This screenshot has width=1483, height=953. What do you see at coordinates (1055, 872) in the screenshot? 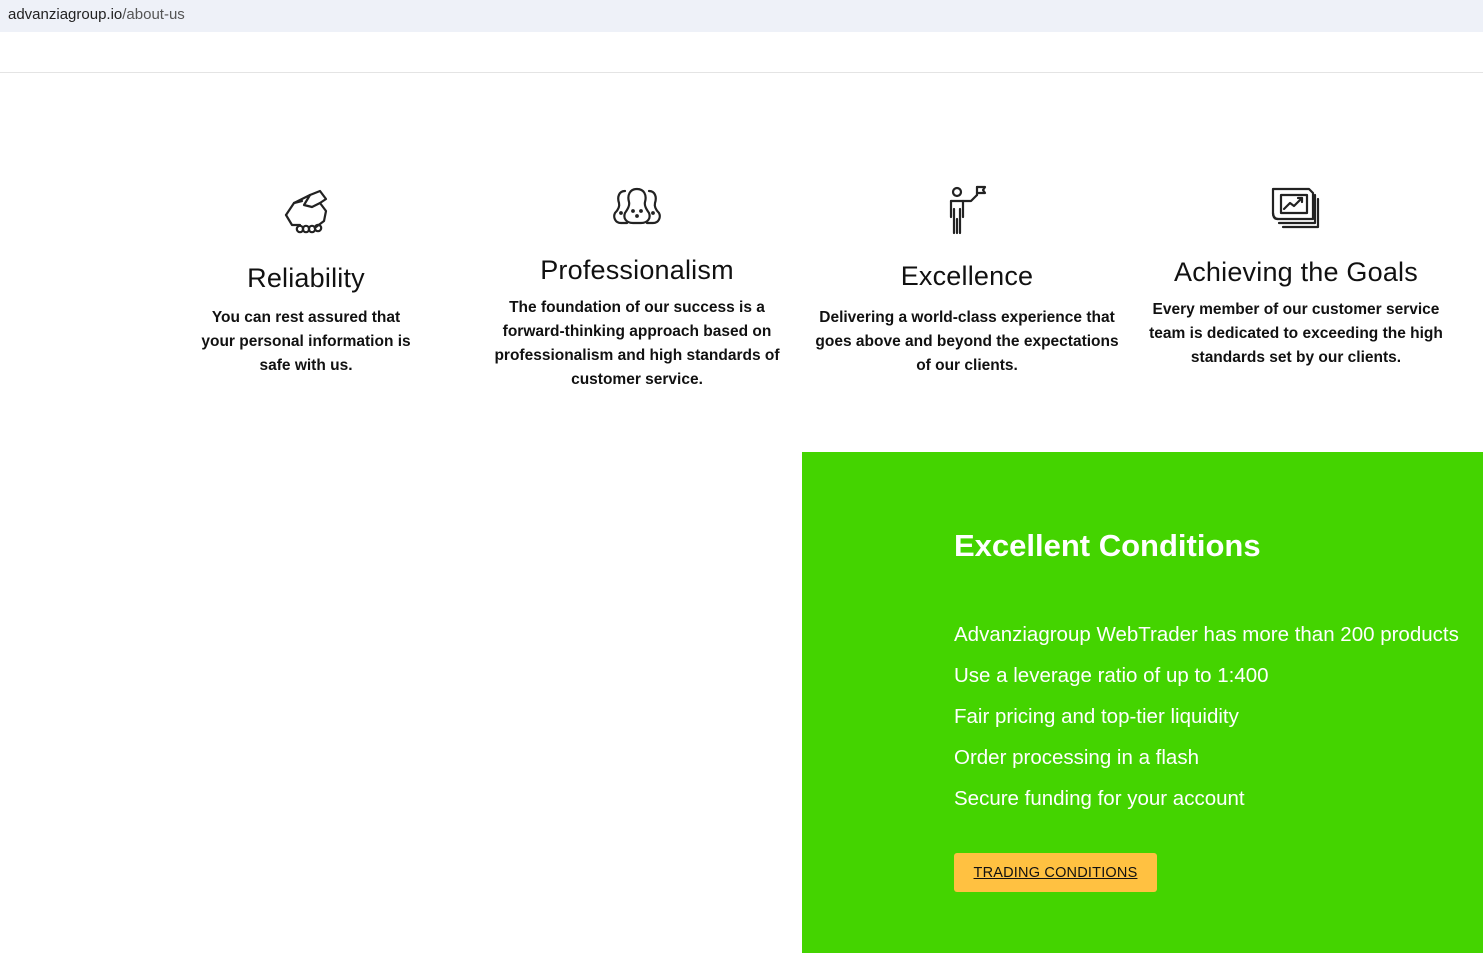
I see `trading-conditions-button: TRADING CONDITIONS` at bounding box center [1055, 872].